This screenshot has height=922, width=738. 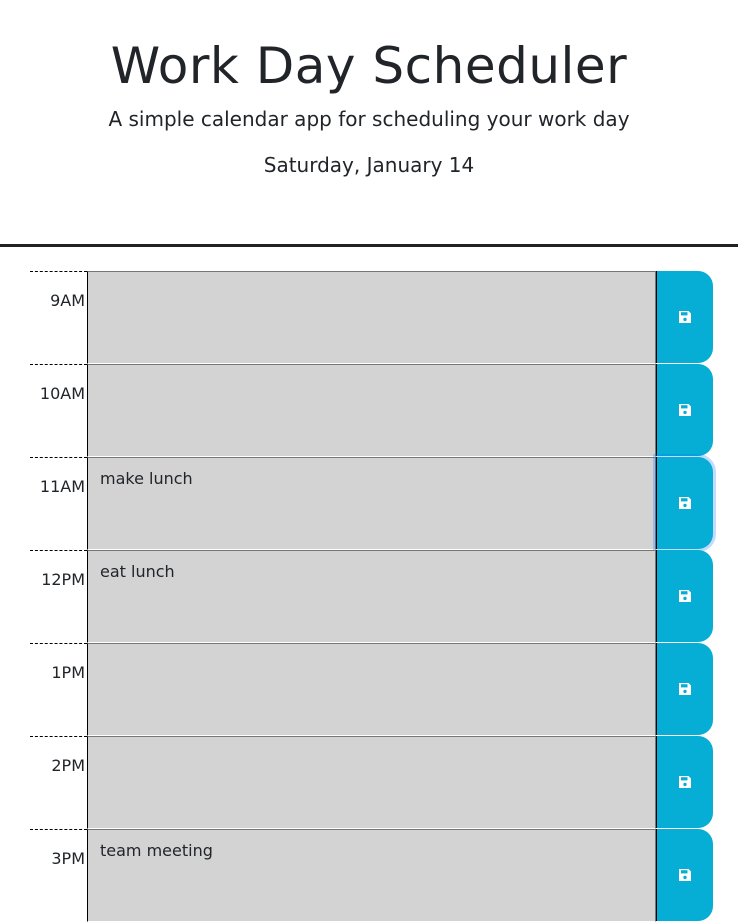 I want to click on hour-cell: 2PM, so click(x=58, y=782).